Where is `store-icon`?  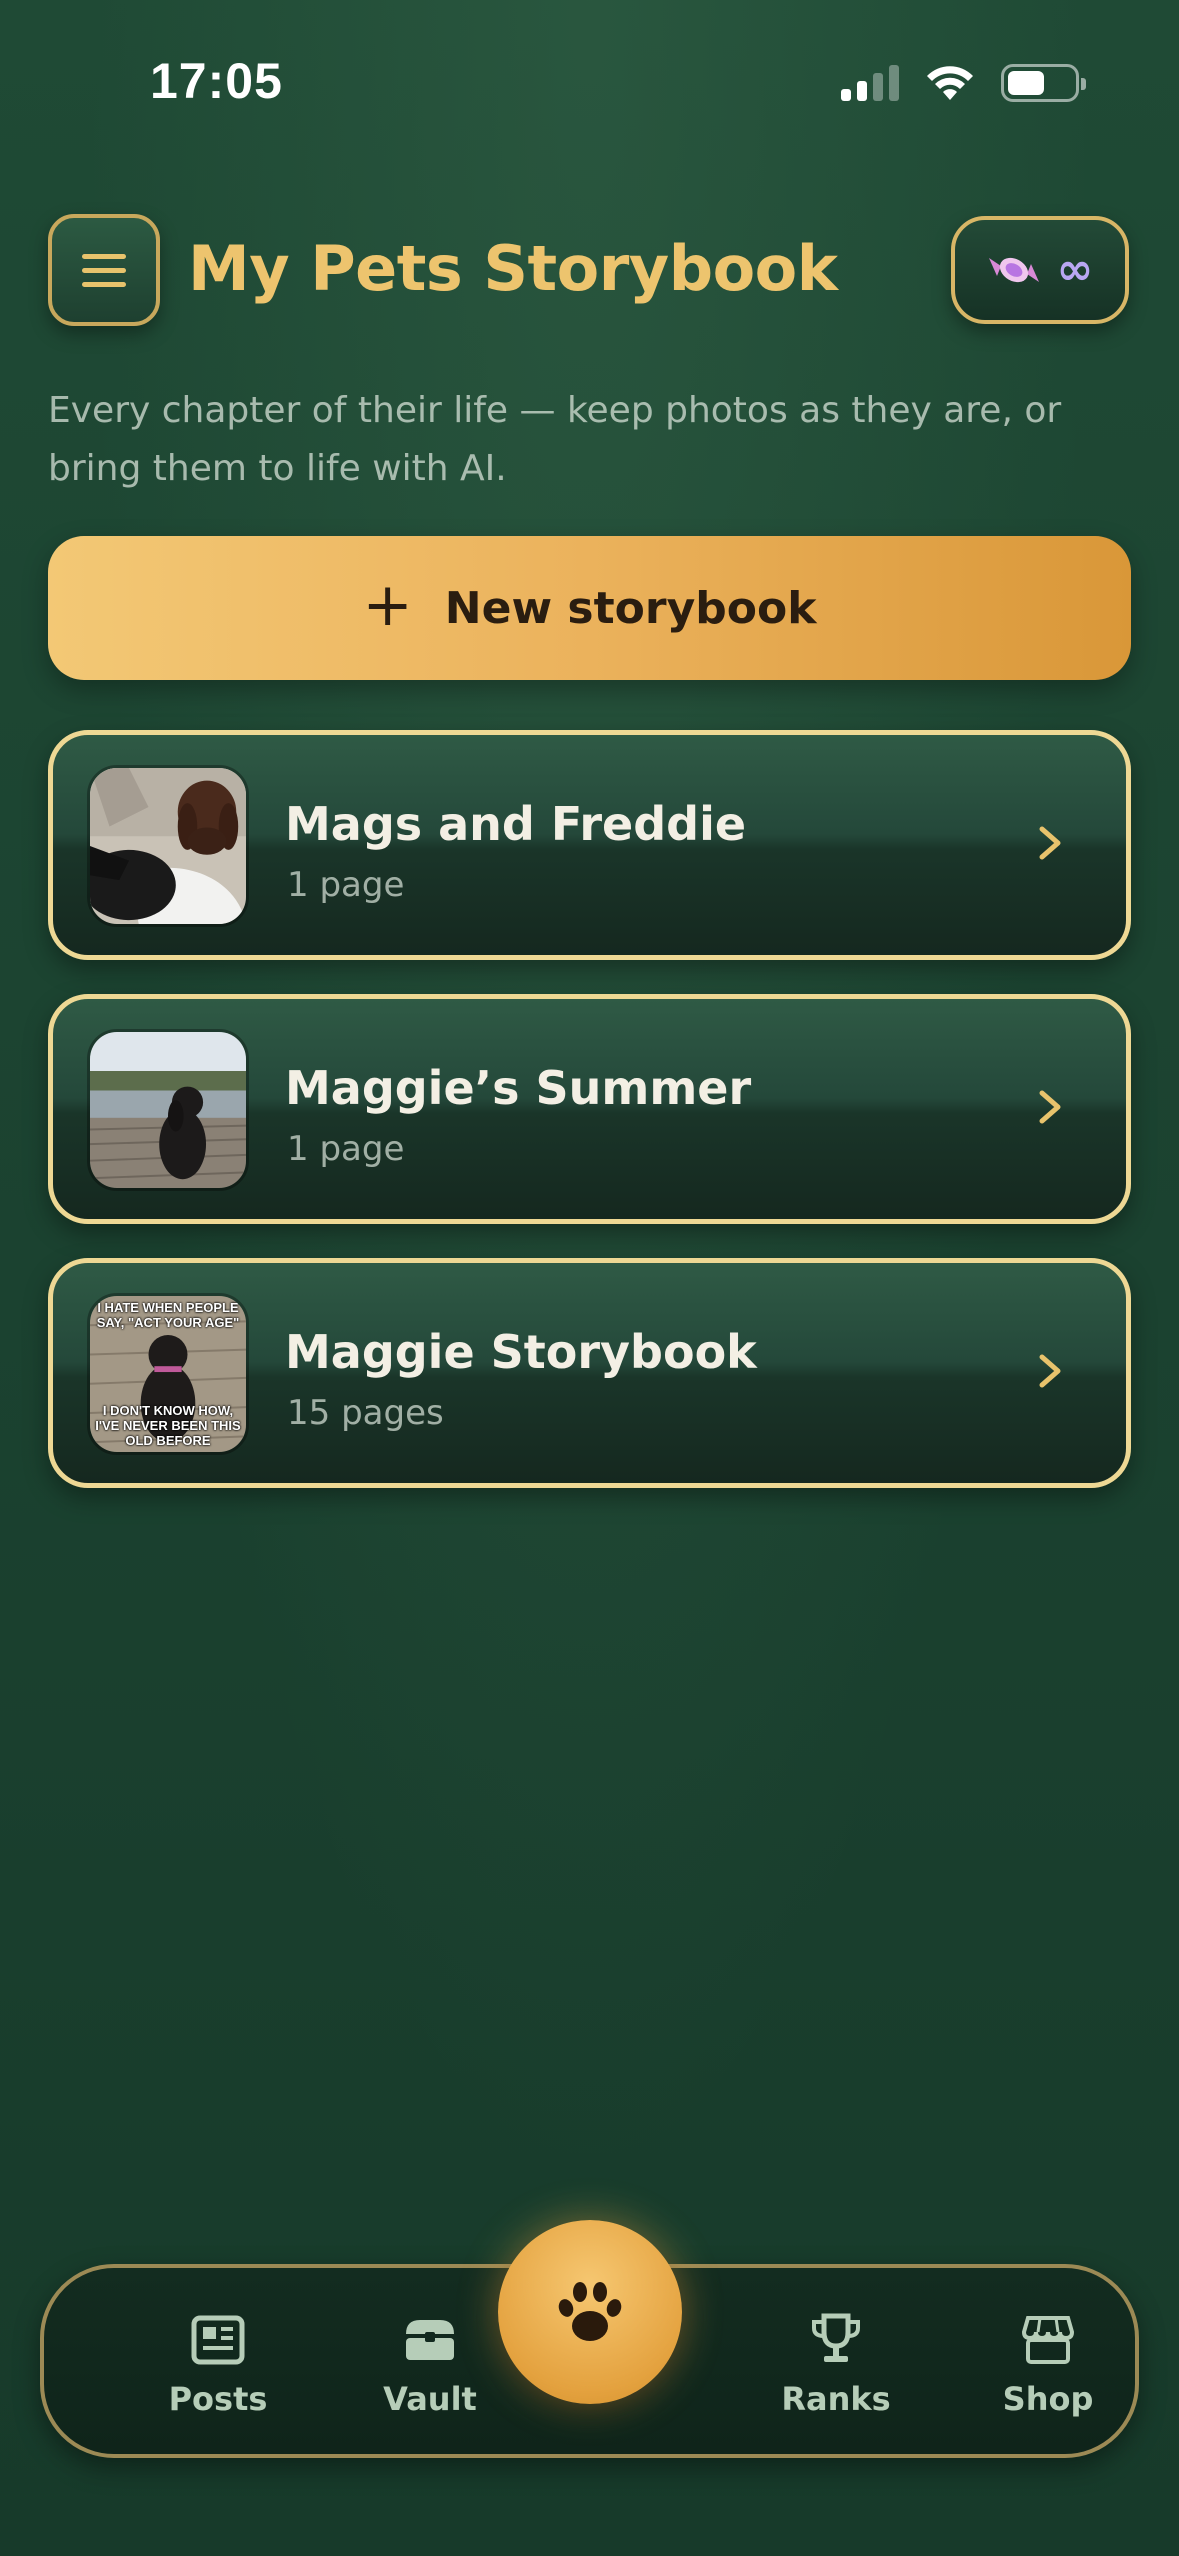
store-icon is located at coordinates (1048, 2340).